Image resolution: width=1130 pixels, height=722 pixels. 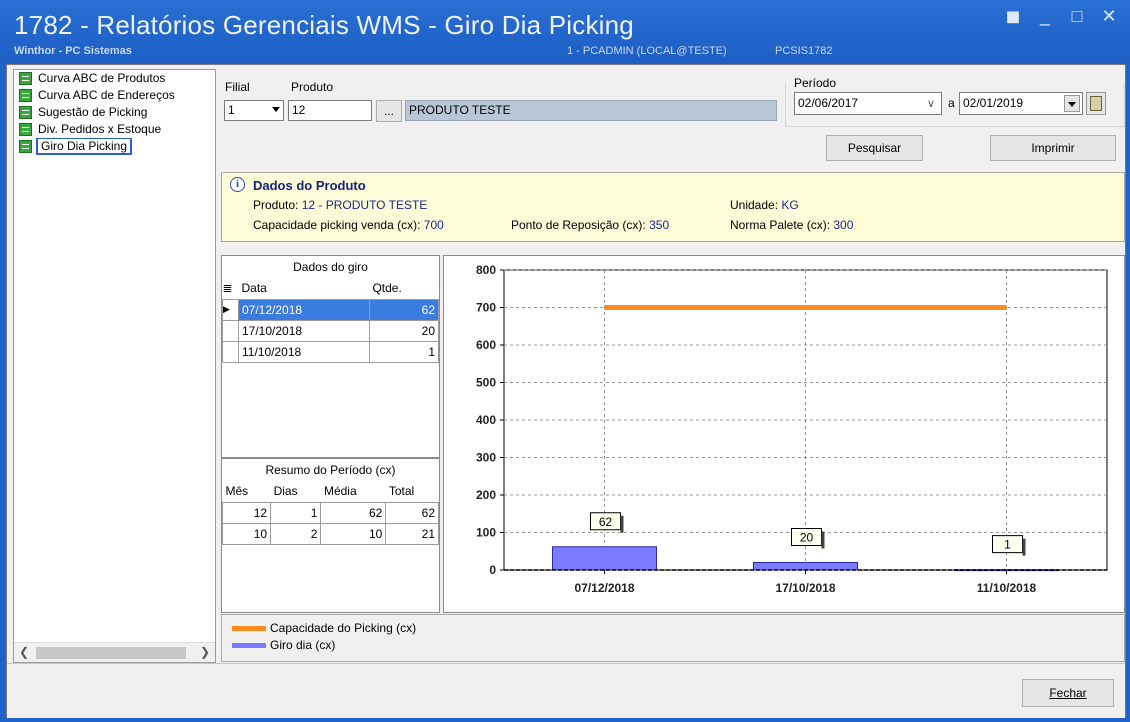 I want to click on reposicao-line: Ponto de Reposição (cx): 350, so click(x=590, y=225).